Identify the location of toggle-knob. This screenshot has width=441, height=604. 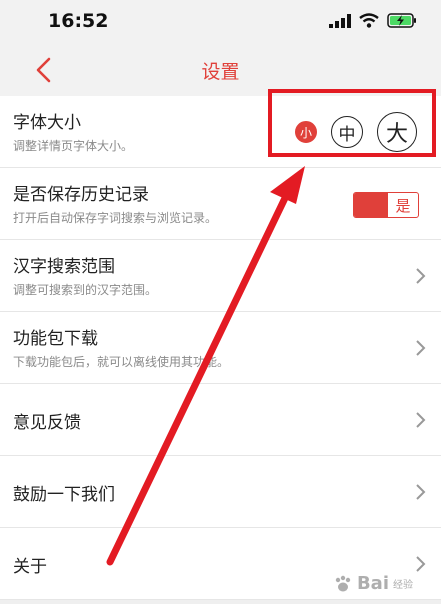
(371, 205).